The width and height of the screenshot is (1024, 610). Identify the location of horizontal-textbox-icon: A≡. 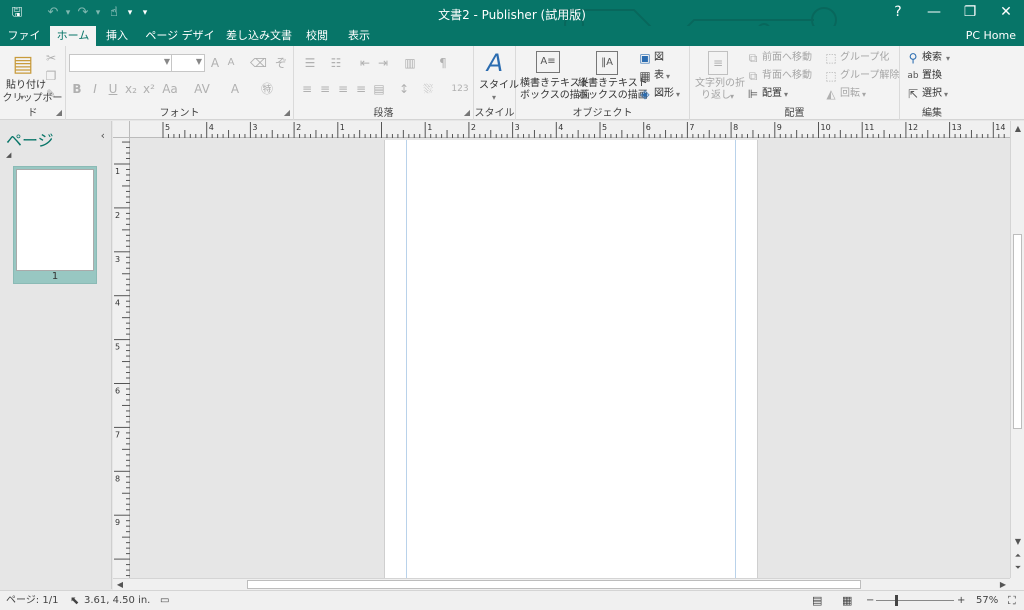
(548, 62).